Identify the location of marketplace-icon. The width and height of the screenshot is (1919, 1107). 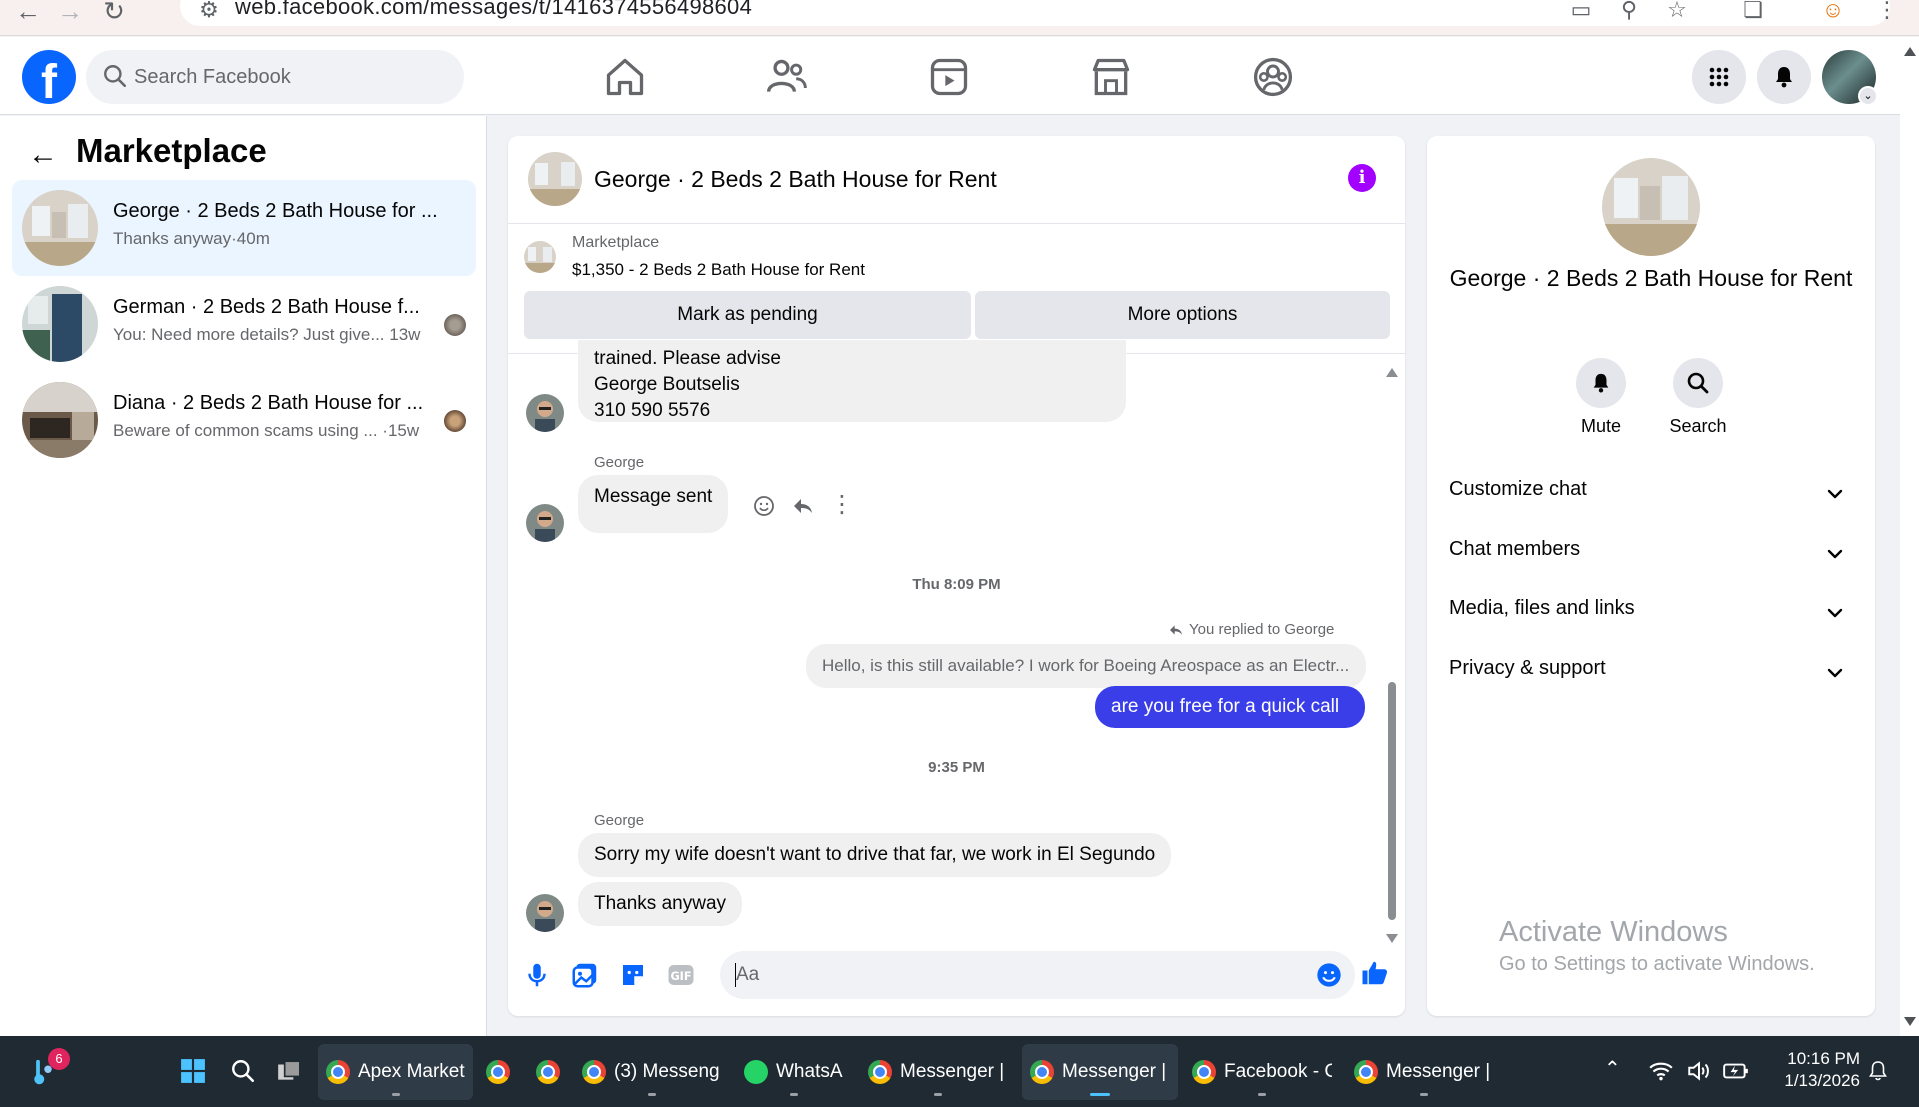
(1111, 77).